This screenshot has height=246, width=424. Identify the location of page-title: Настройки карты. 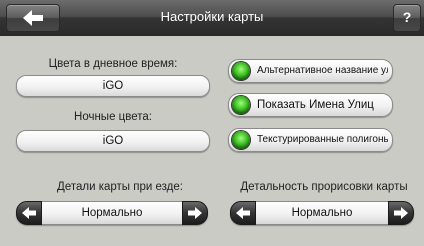
(212, 16).